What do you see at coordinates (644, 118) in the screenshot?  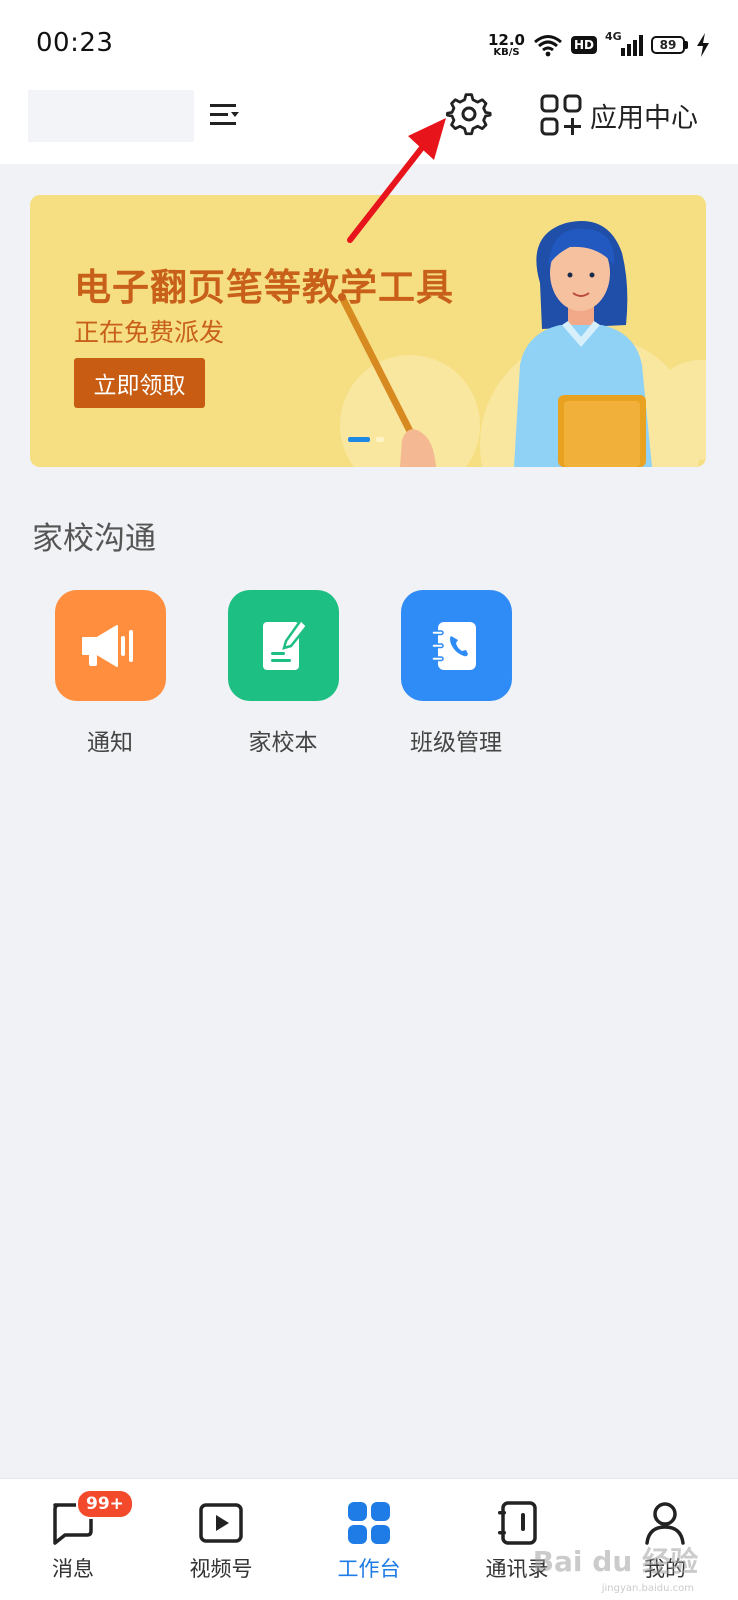 I see `app-center-label: 应用中心` at bounding box center [644, 118].